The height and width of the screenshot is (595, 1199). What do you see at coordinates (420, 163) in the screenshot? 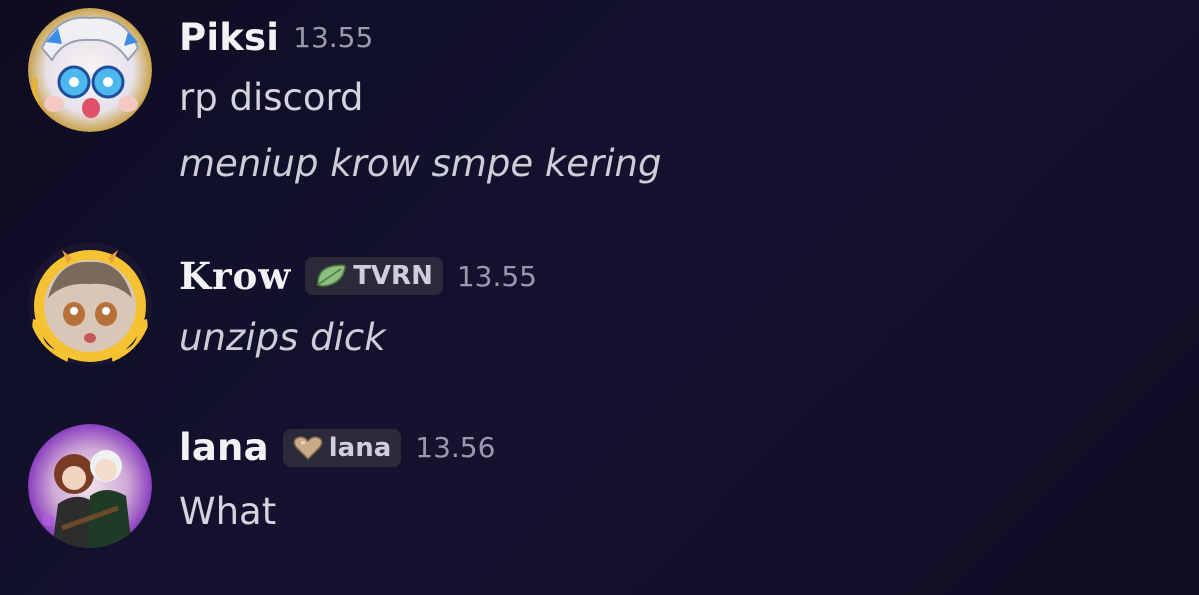
I see `message-text: meniup krow smpe kering` at bounding box center [420, 163].